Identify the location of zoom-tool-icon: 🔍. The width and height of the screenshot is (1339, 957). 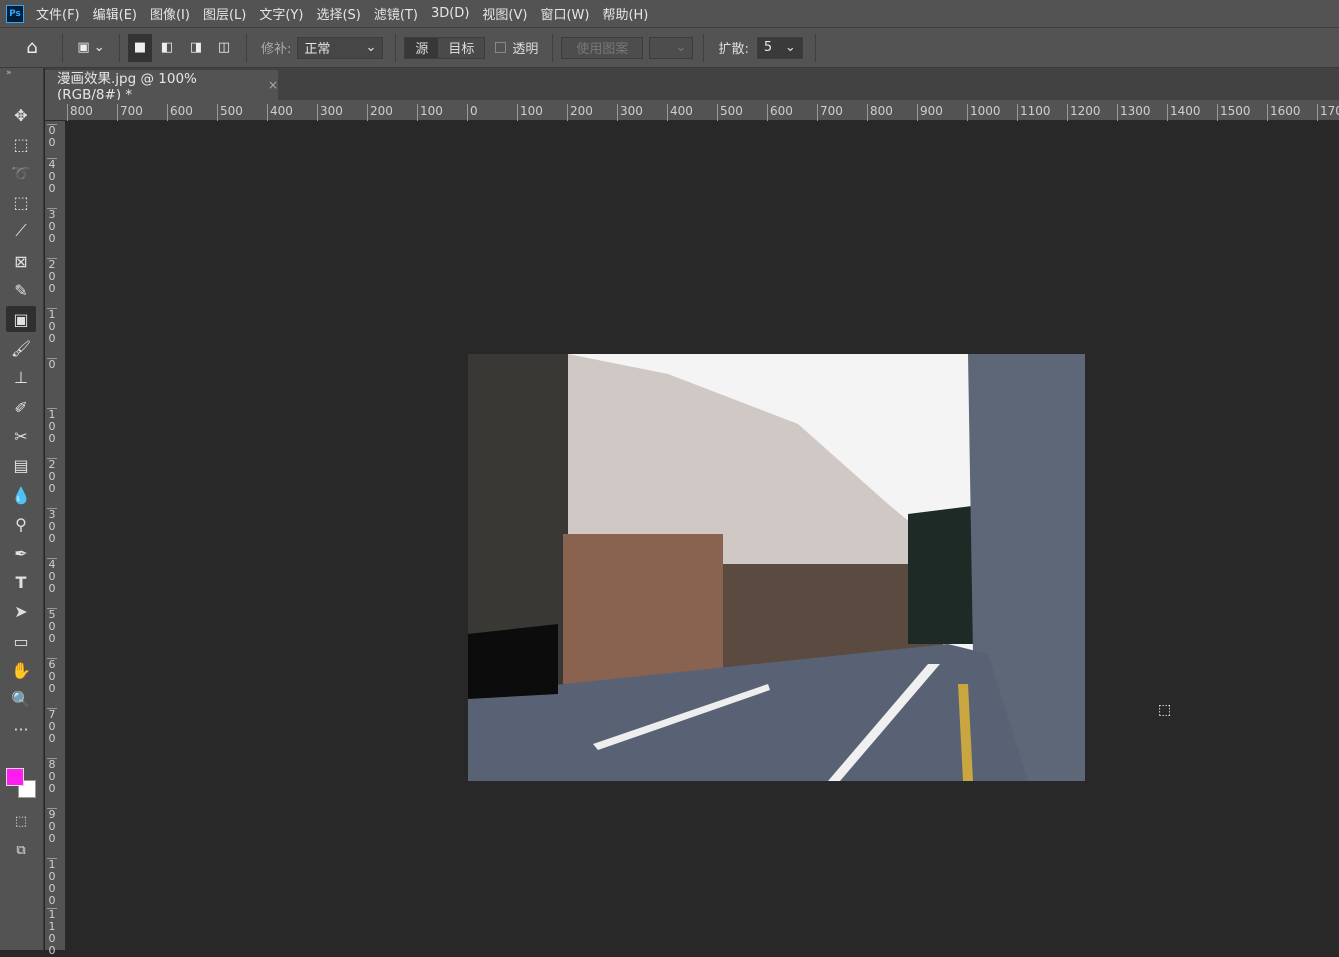
(21, 699).